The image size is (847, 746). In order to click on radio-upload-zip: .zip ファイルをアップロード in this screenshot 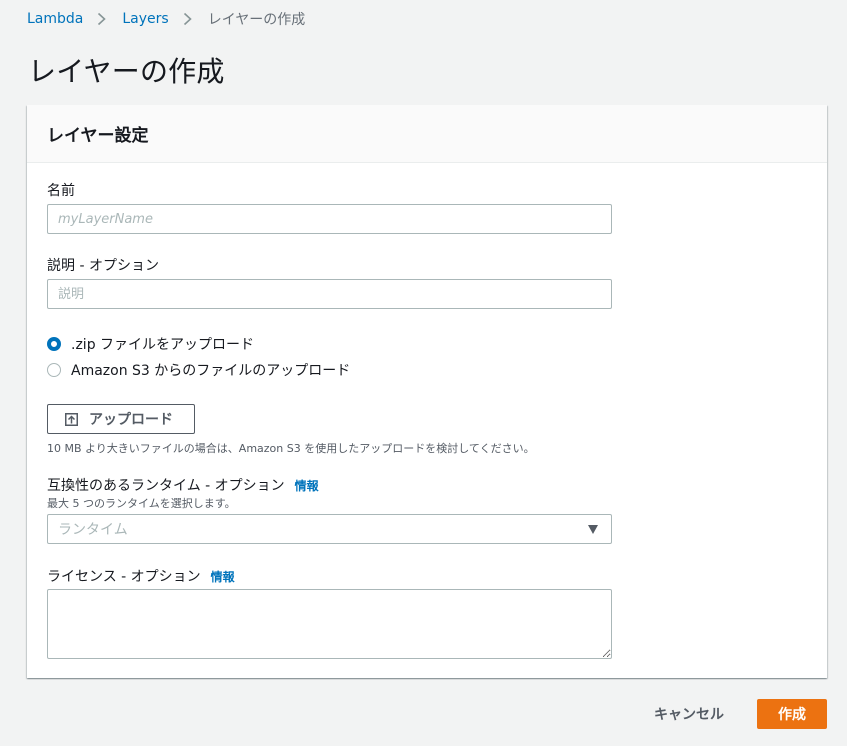, I will do `click(150, 344)`.